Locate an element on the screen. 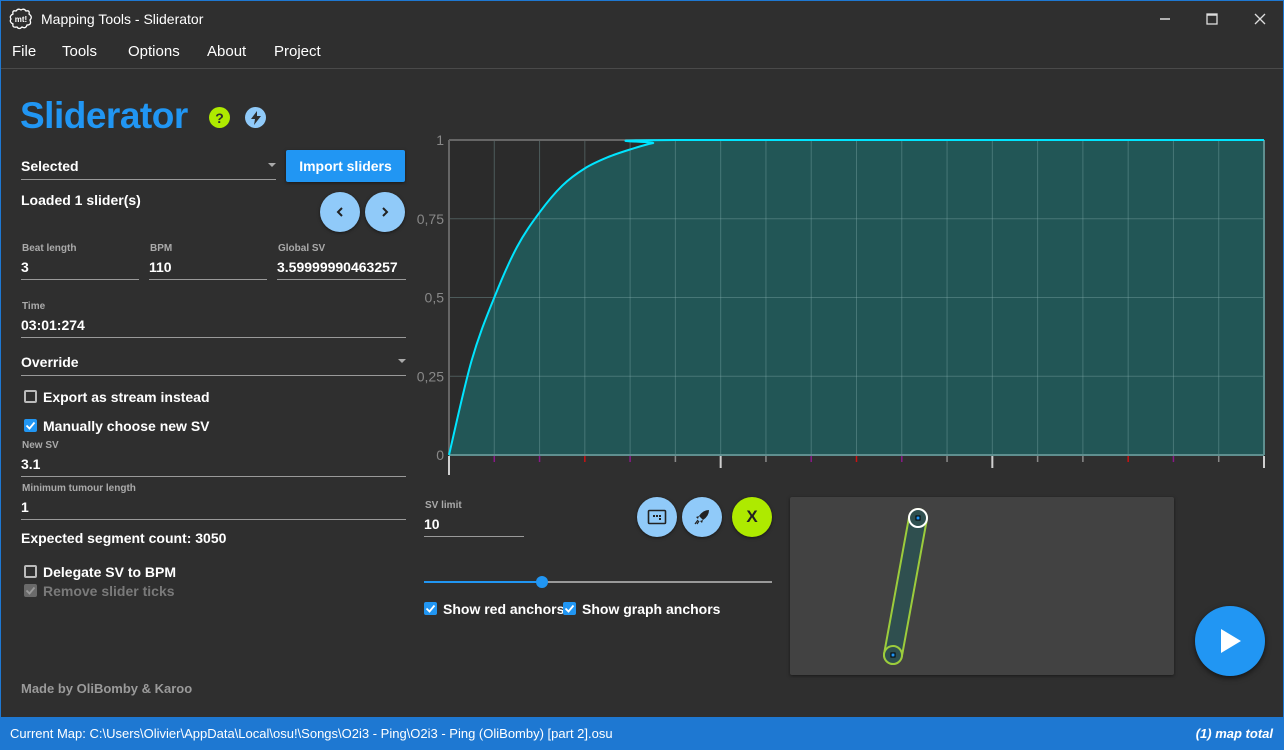 The height and width of the screenshot is (750, 1284). import-mode-dropdown: Selected is located at coordinates (148, 165).